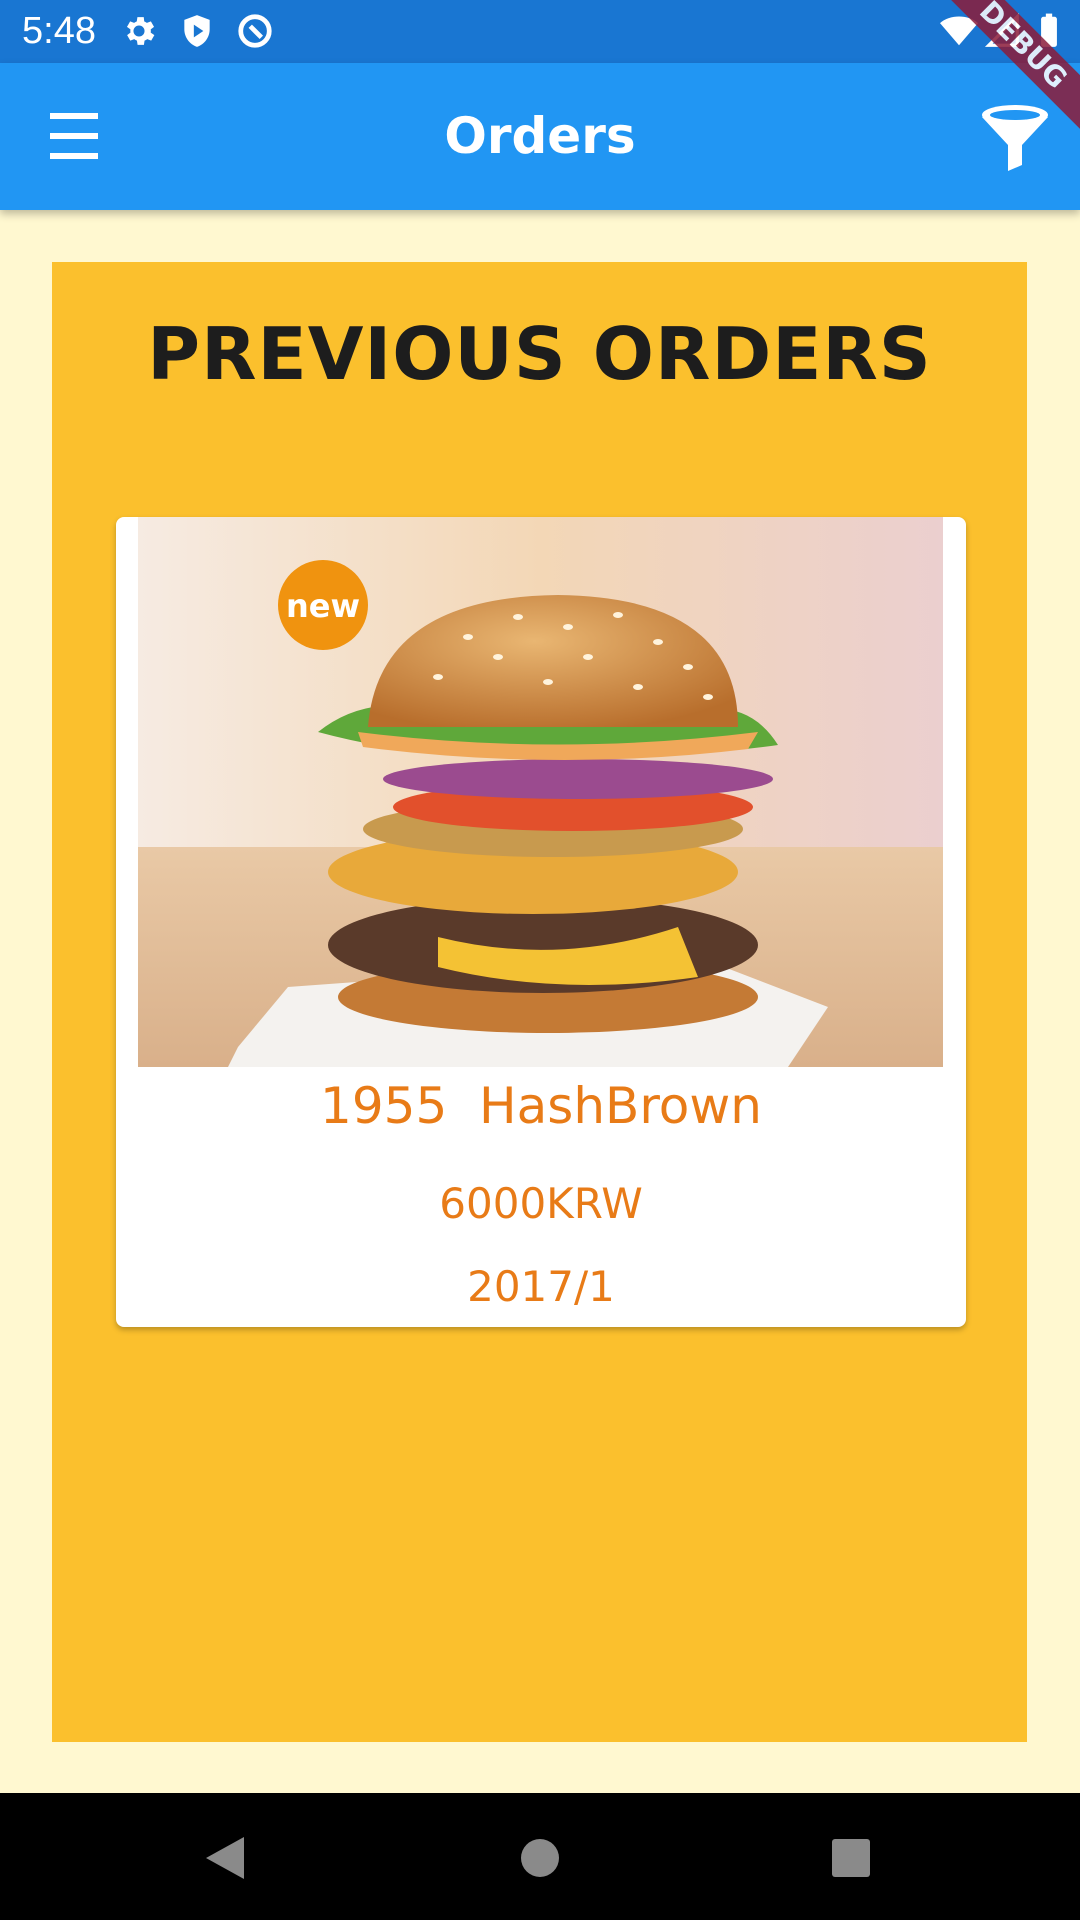 This screenshot has height=1920, width=1080. I want to click on filter-funnel-icon, so click(1015, 138).